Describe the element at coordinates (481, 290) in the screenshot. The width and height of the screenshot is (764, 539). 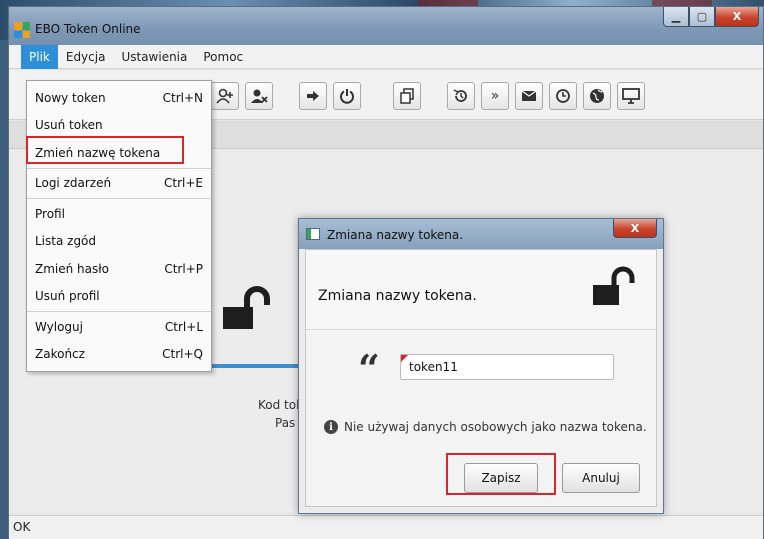
I see `dialog-header: Zmiana nazwy tokena.` at that location.